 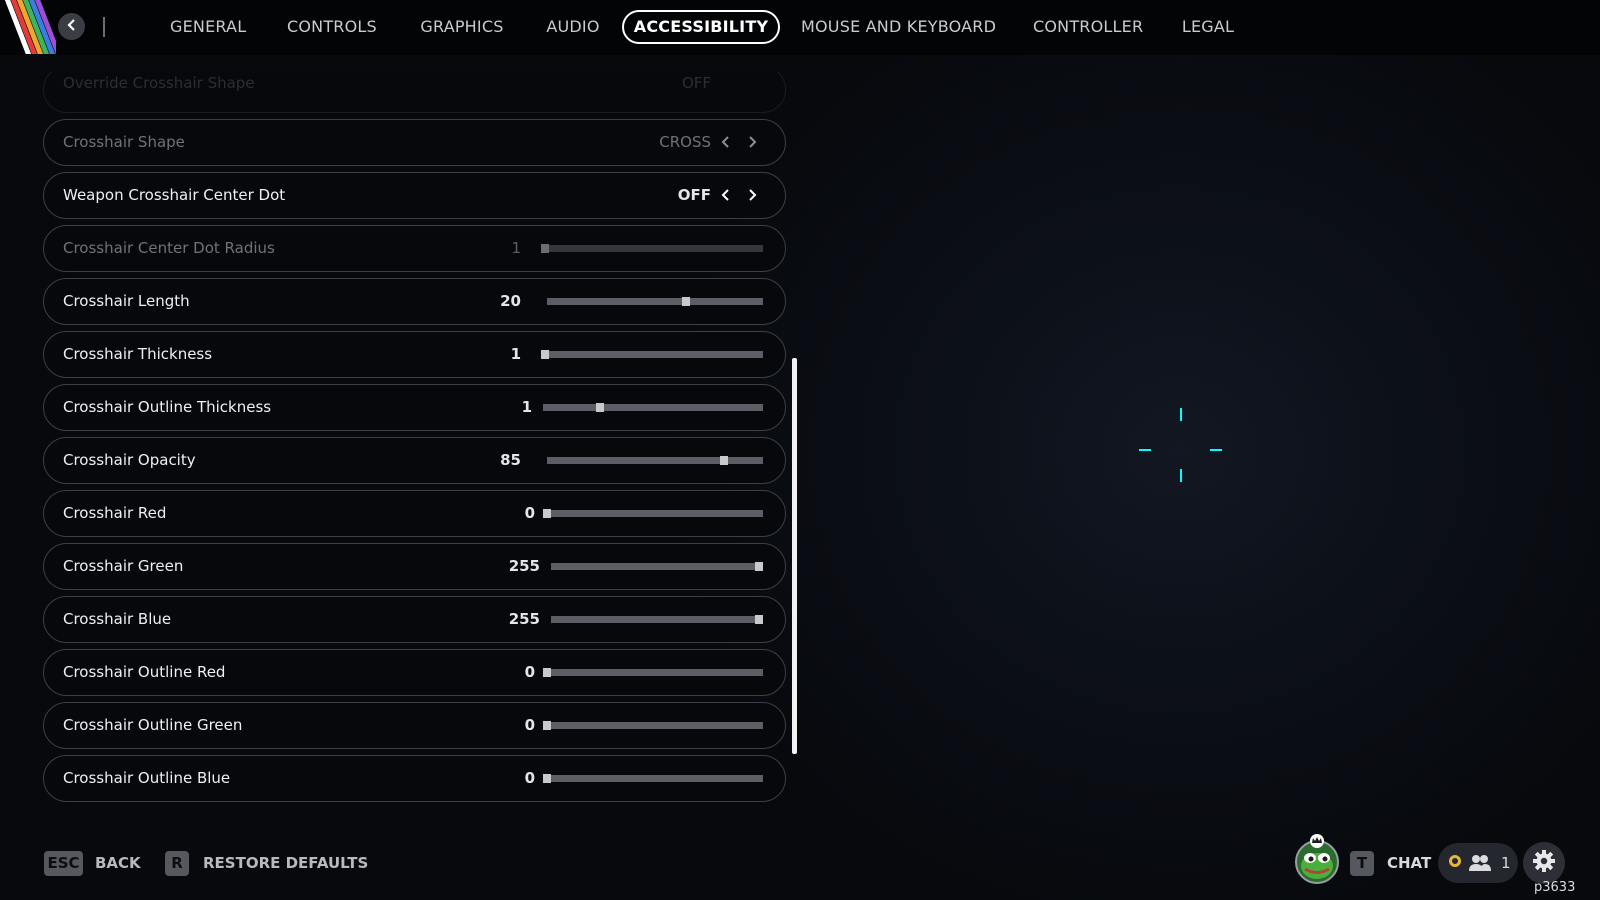 I want to click on party-button: 1, so click(x=1478, y=863).